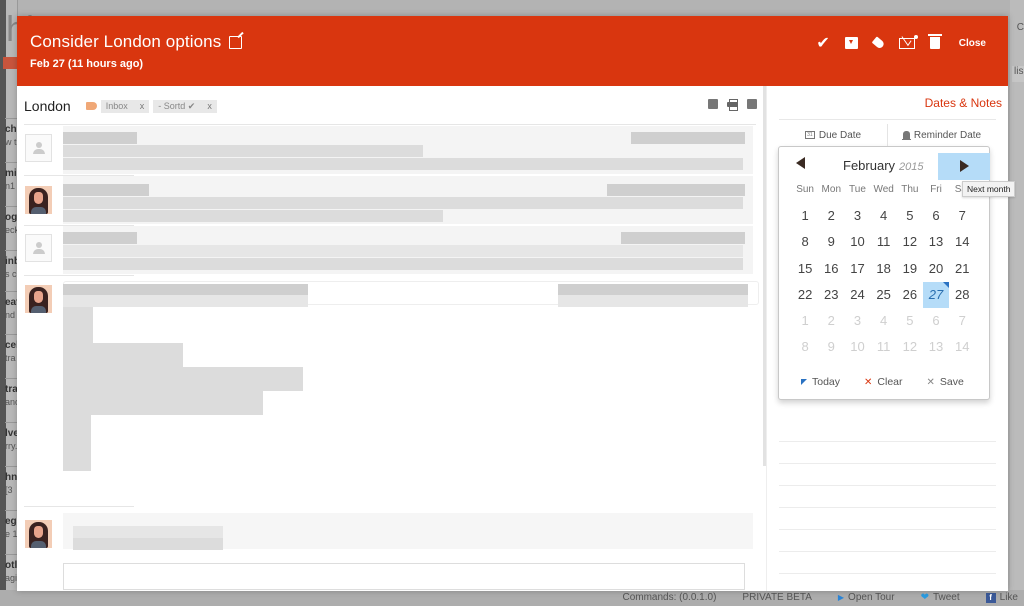 The height and width of the screenshot is (606, 1024). Describe the element at coordinates (962, 321) in the screenshot. I see `calendar-day-next-month: 7` at that location.